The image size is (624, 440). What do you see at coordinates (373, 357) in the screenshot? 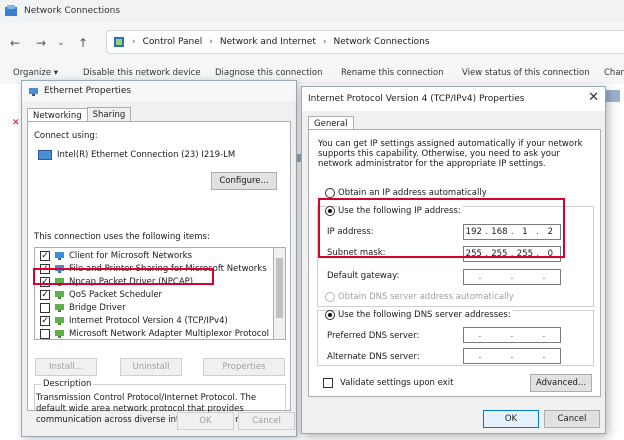
I see `alternate-dns-label: Alternate DNS server:` at bounding box center [373, 357].